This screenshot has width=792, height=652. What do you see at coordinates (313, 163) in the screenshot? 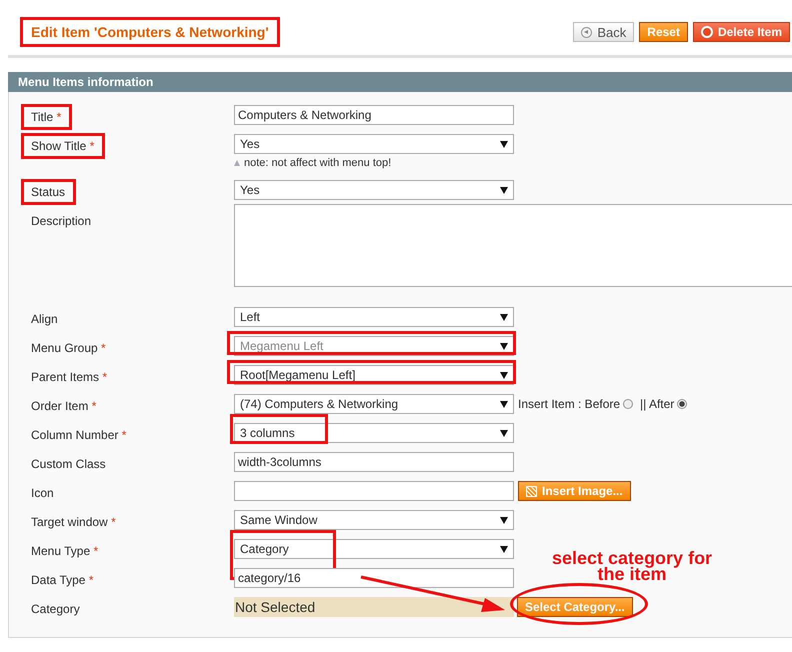
I see `field-note: note: not affect with menu top!` at bounding box center [313, 163].